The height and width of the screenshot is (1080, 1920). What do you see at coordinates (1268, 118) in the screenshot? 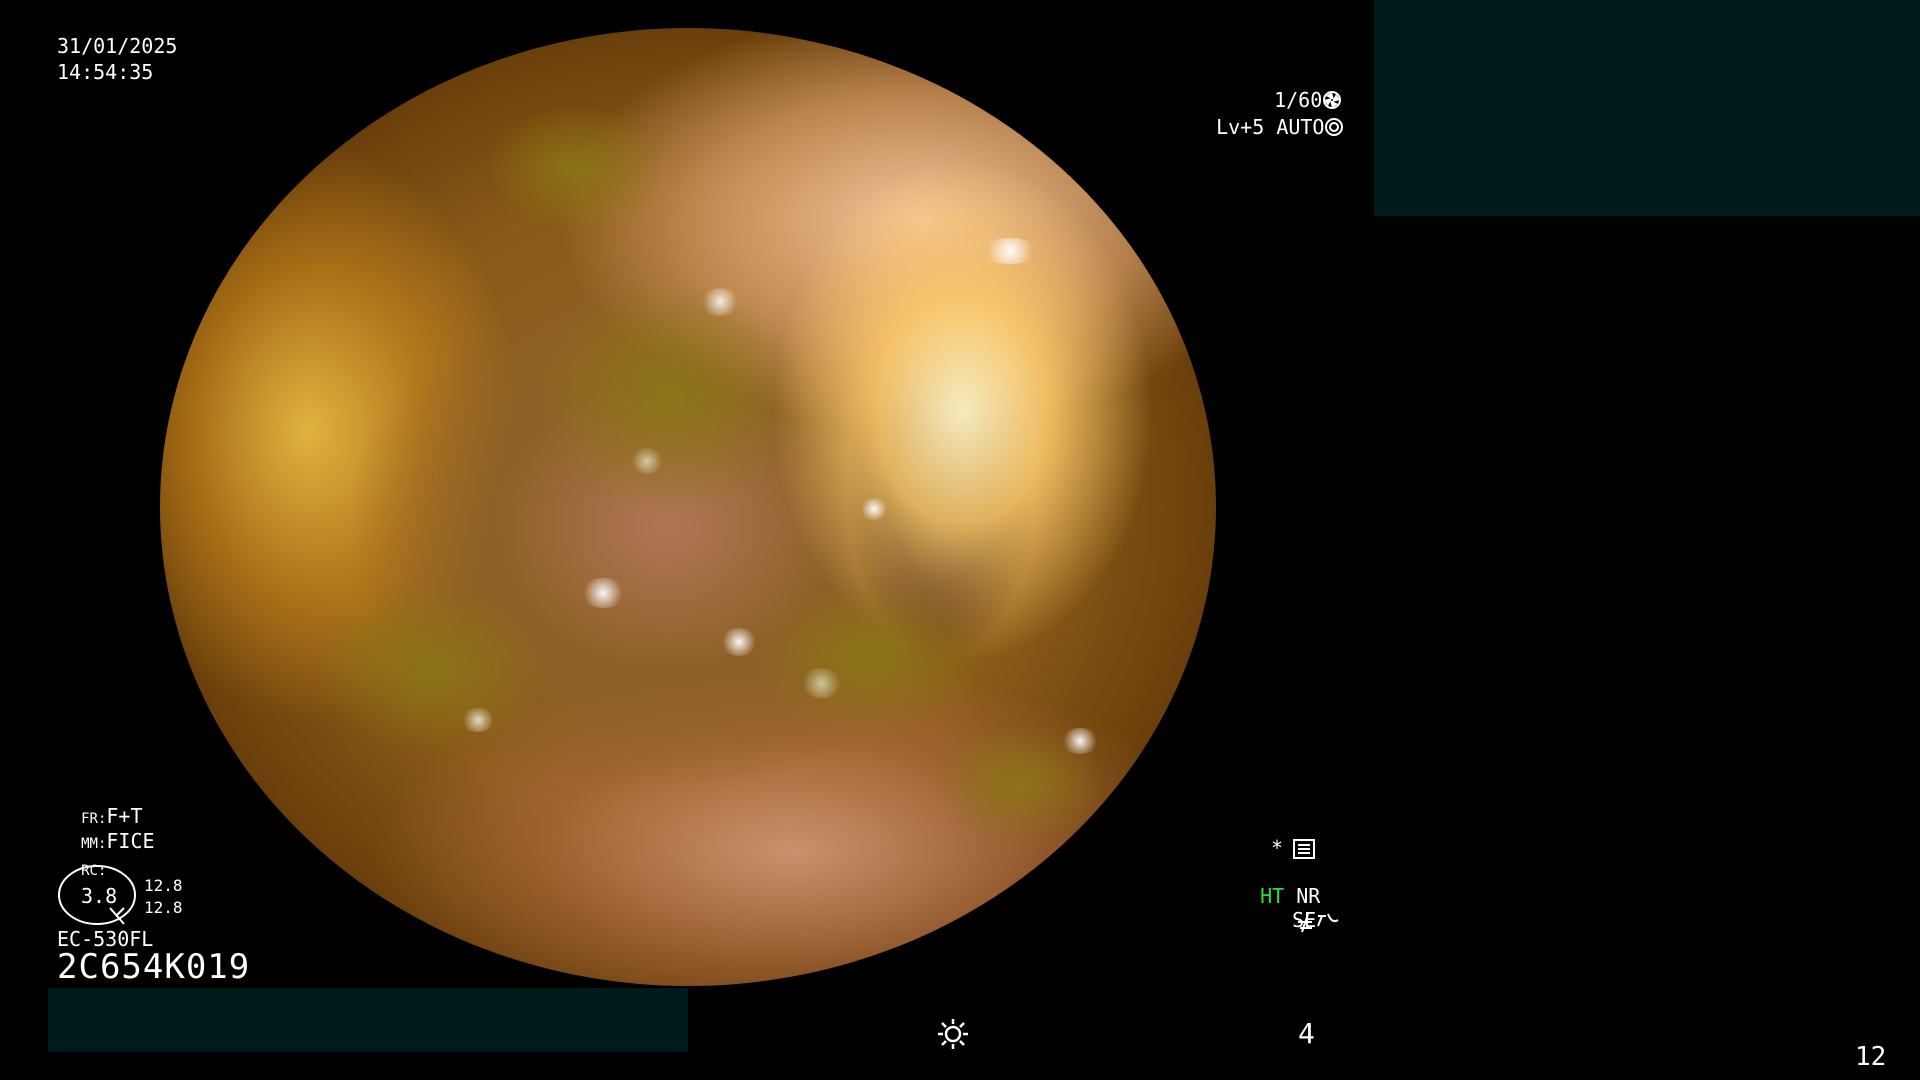
I see `level-auto-label: Lv+5 AUTO` at bounding box center [1268, 118].